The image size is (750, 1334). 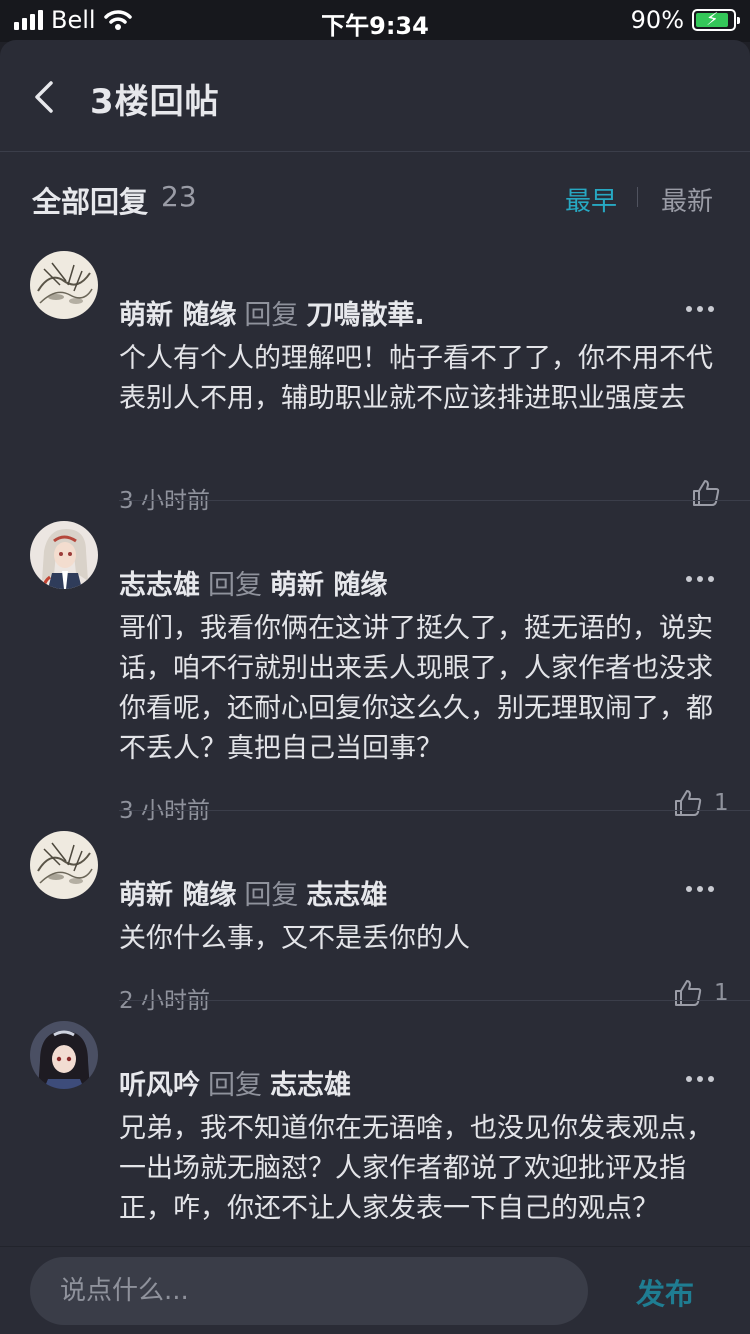 I want to click on comment-text: 关你什么事，又不是丢你的人, so click(x=294, y=938).